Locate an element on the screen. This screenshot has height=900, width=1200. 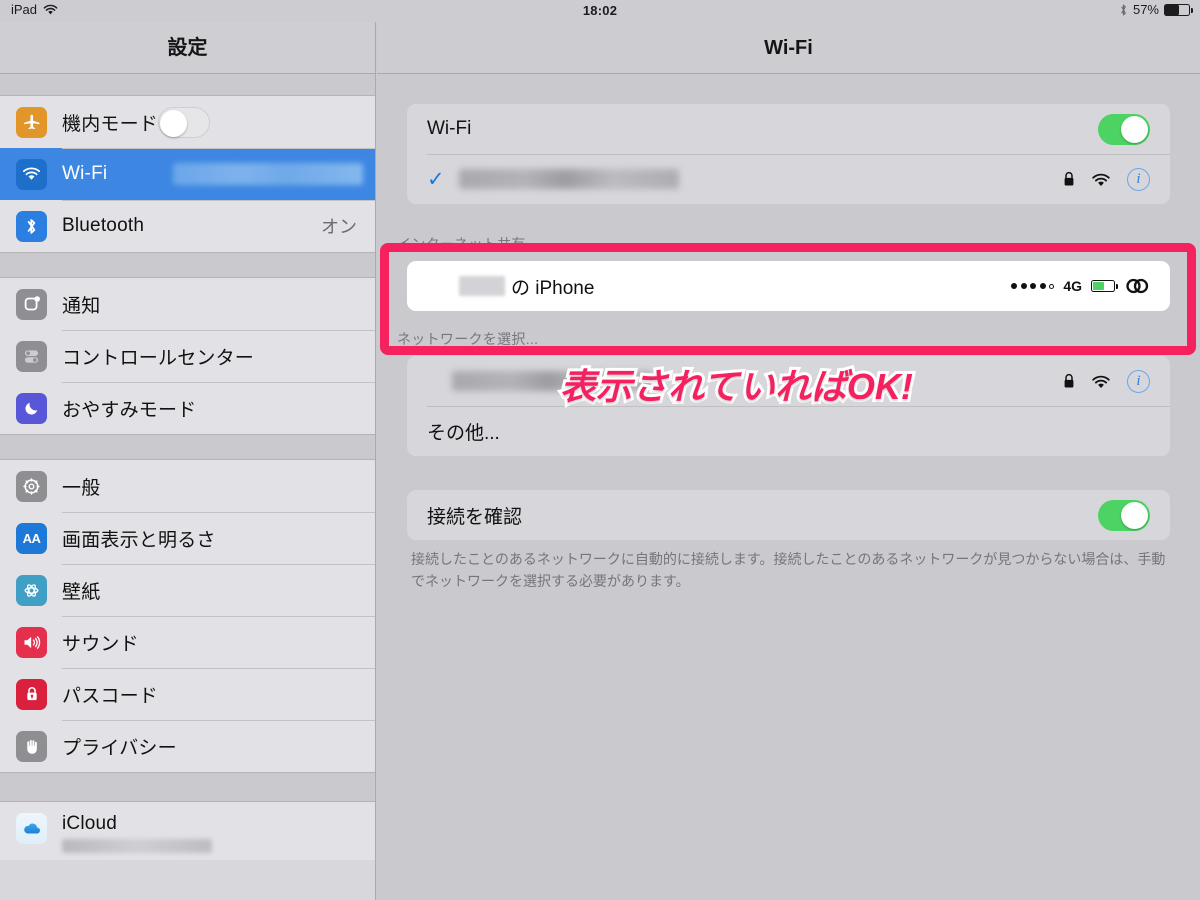
sidebar-item-do-not-disturb: おやすみモード is located at coordinates (187, 408).